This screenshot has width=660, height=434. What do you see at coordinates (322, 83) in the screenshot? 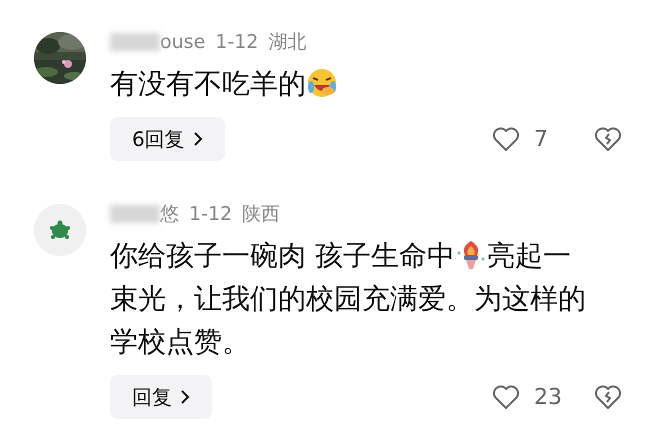
I see `laughing-emoji-icon` at bounding box center [322, 83].